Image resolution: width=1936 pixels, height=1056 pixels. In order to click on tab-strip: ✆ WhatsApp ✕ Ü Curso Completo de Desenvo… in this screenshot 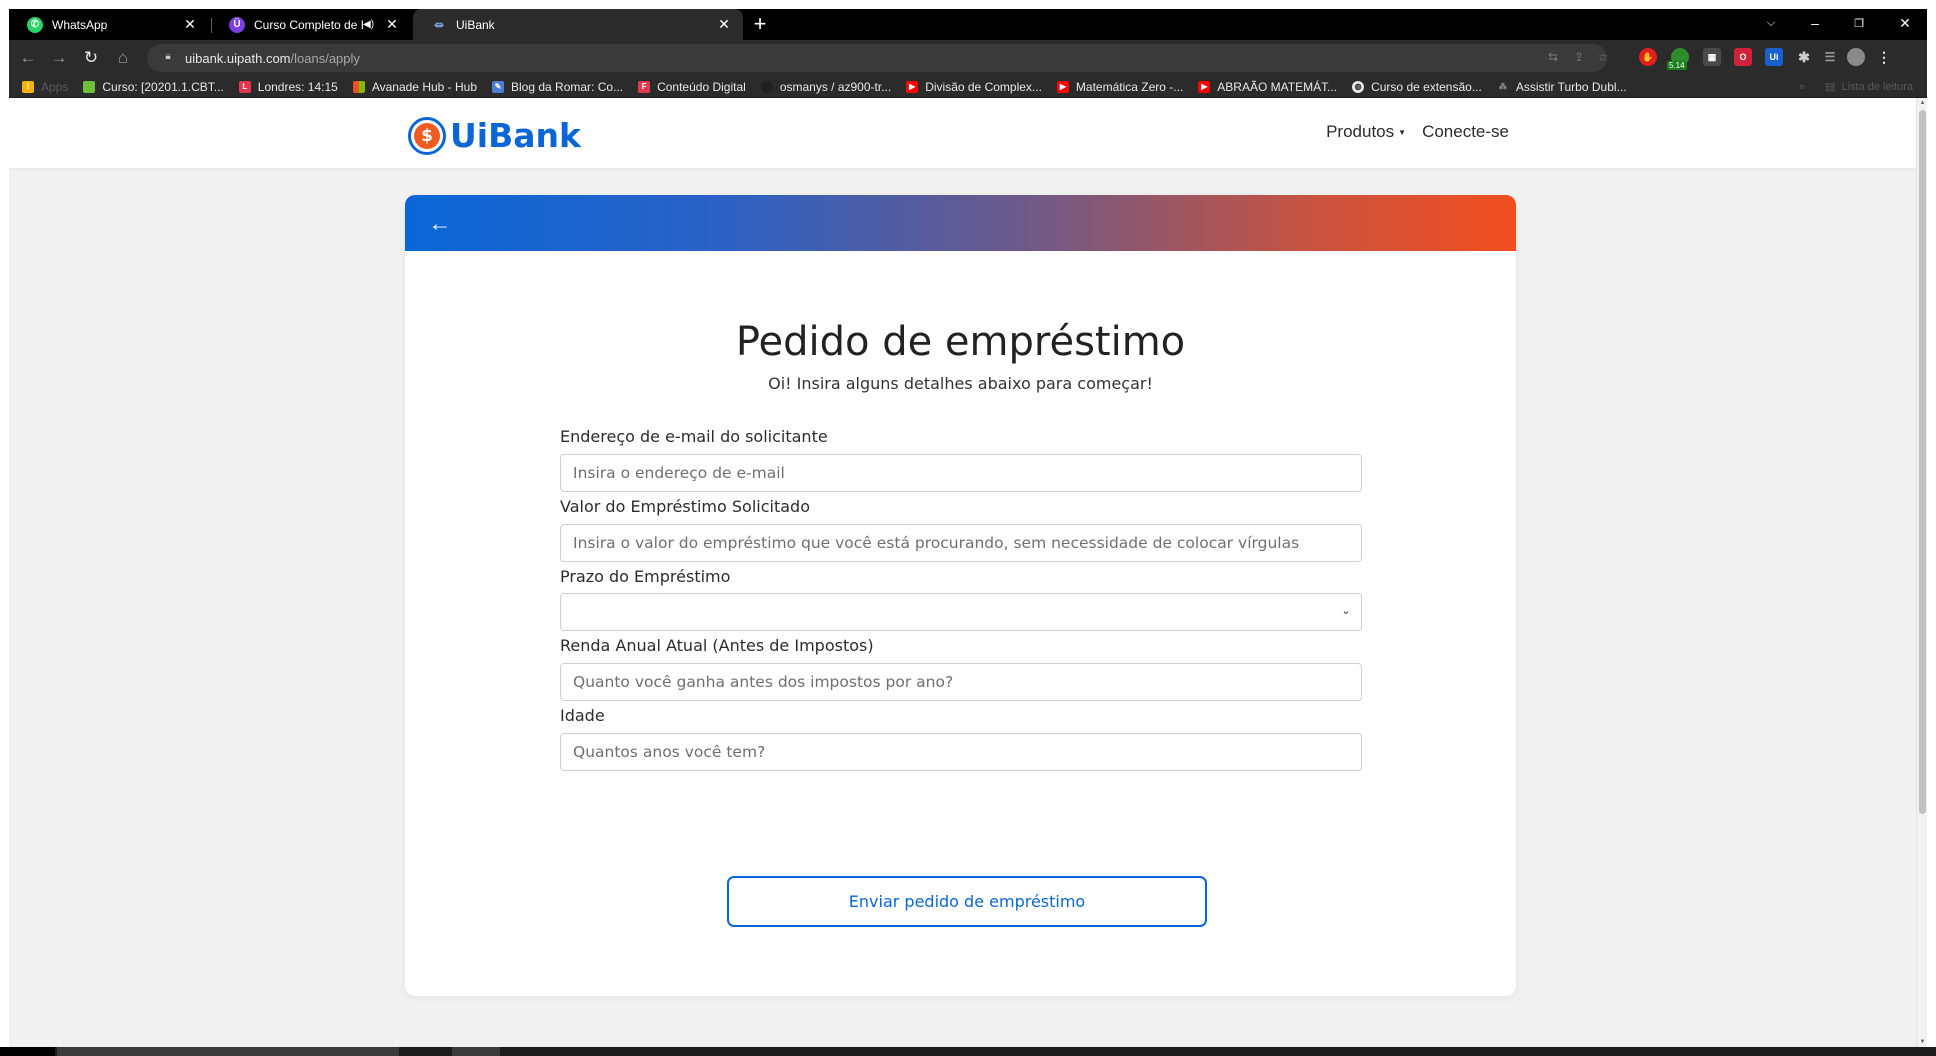, I will do `click(968, 24)`.